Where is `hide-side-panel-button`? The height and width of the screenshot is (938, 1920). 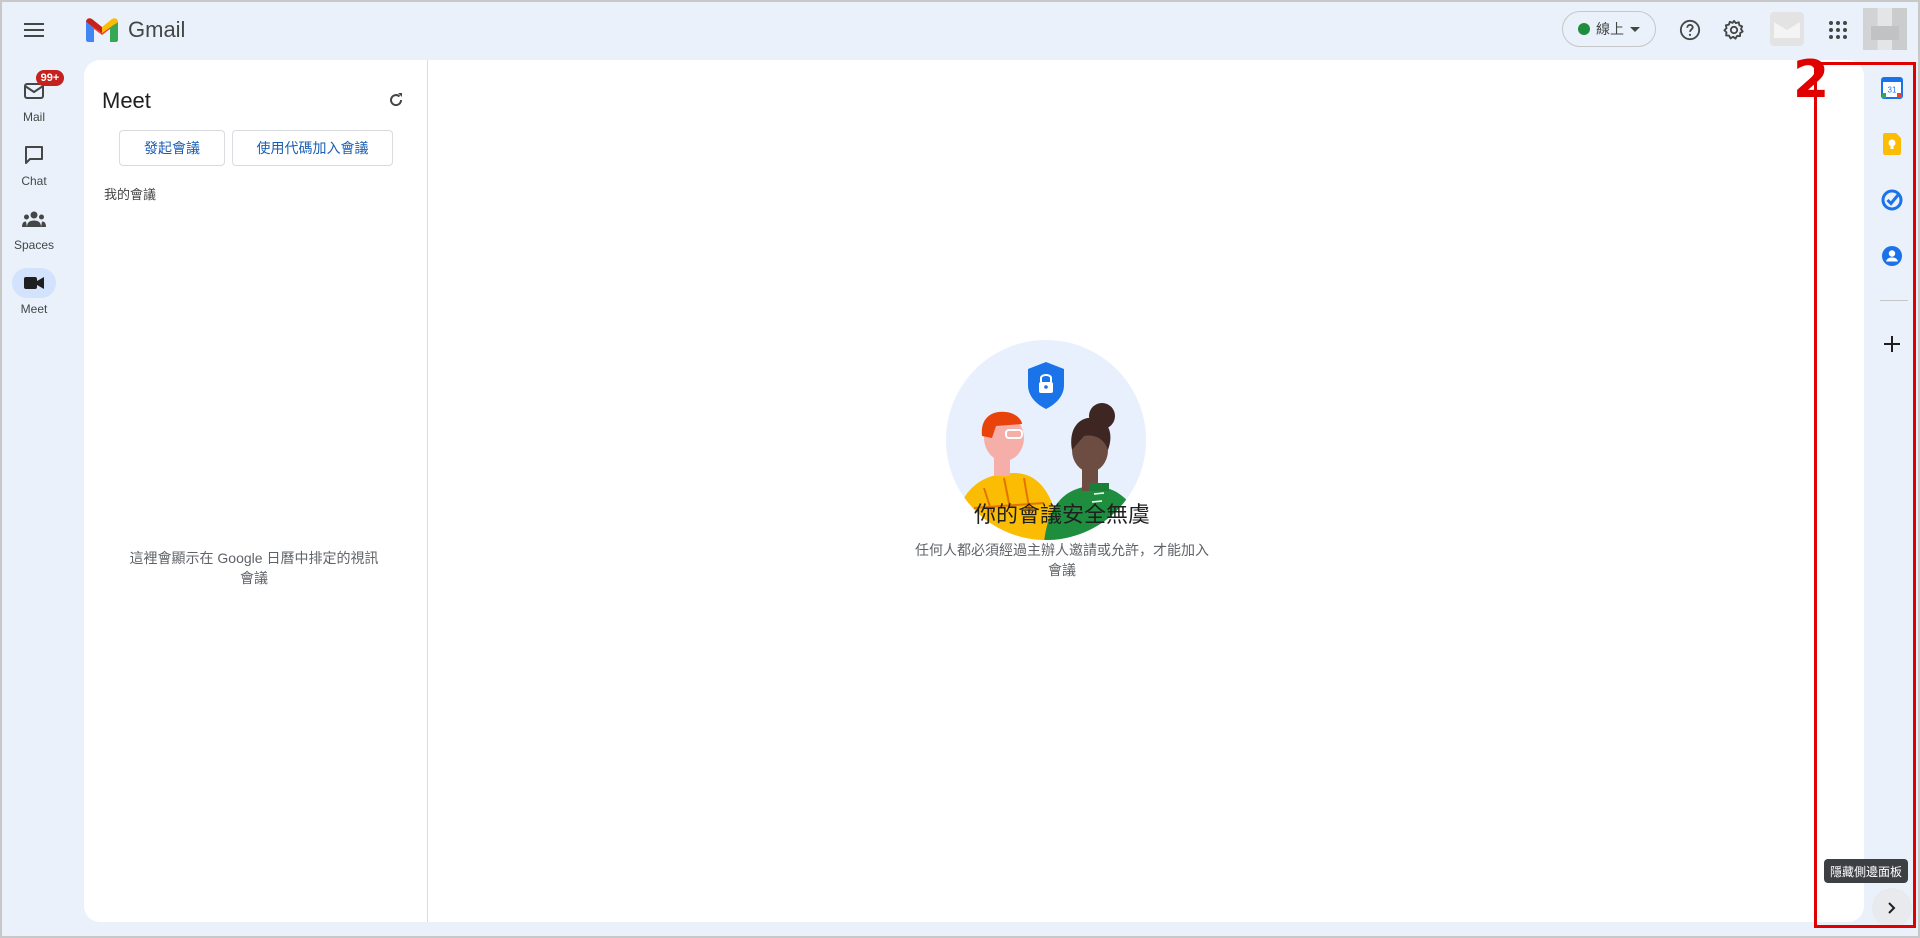 hide-side-panel-button is located at coordinates (1892, 908).